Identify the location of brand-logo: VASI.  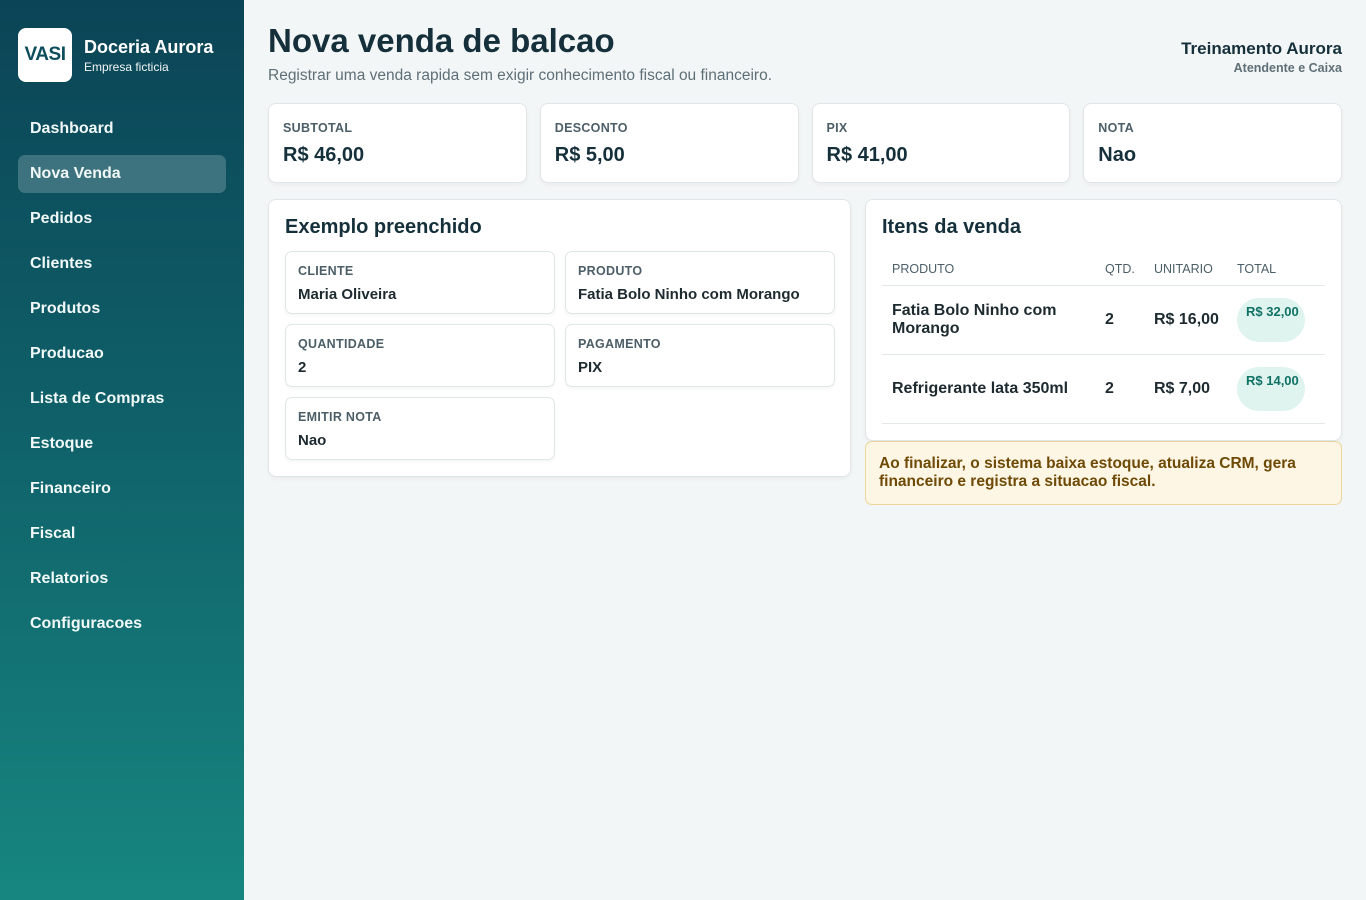
(45, 55).